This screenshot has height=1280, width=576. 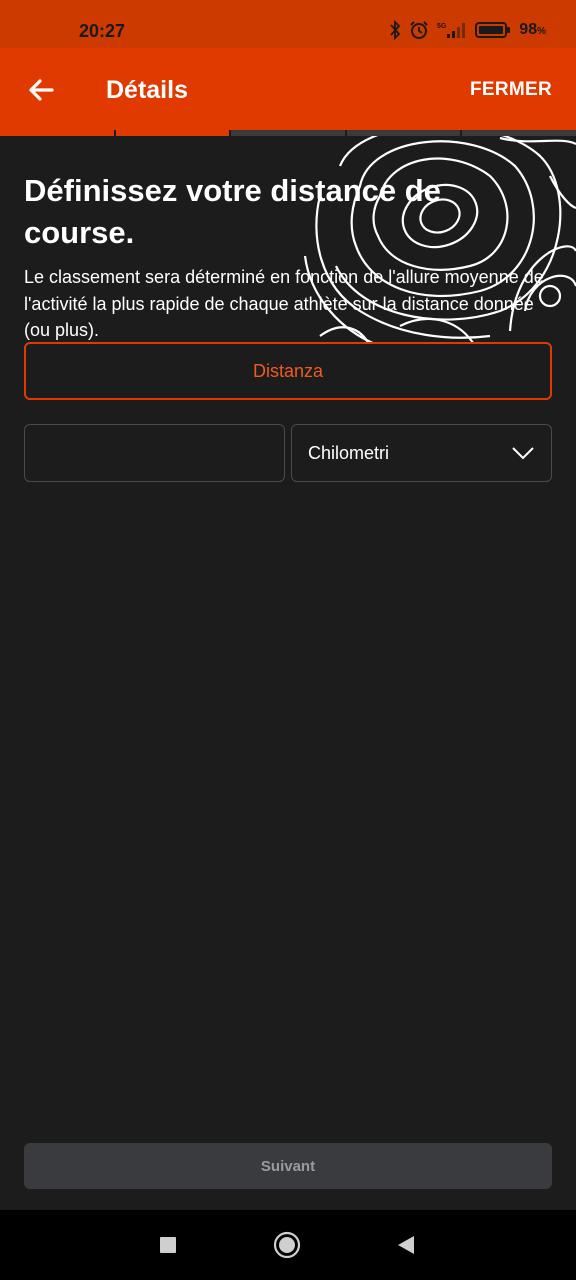 What do you see at coordinates (168, 1245) in the screenshot?
I see `recents-square-icon` at bounding box center [168, 1245].